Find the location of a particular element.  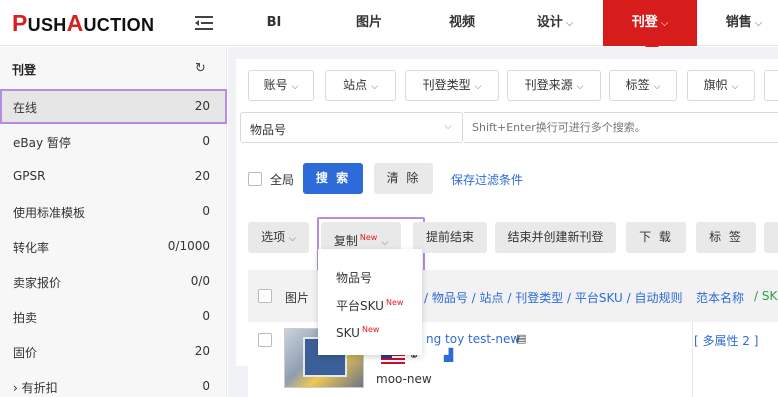

select-all-label: 全局 is located at coordinates (282, 180).